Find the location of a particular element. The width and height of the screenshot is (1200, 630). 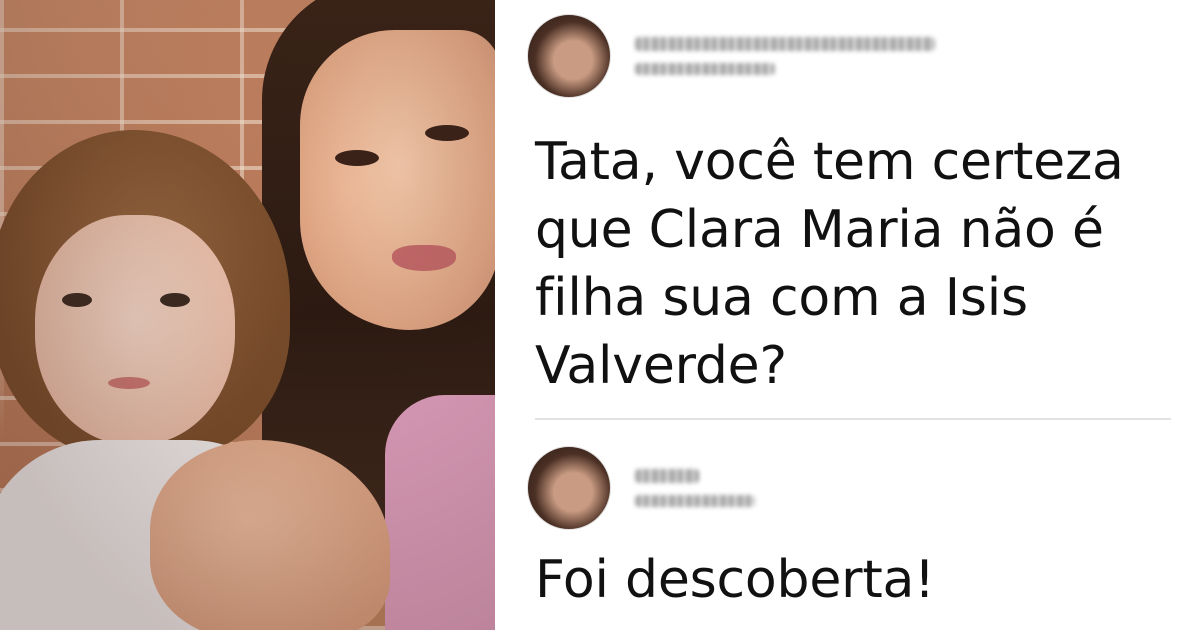

comment-2-text: Foi descoberta! is located at coordinates (735, 580).